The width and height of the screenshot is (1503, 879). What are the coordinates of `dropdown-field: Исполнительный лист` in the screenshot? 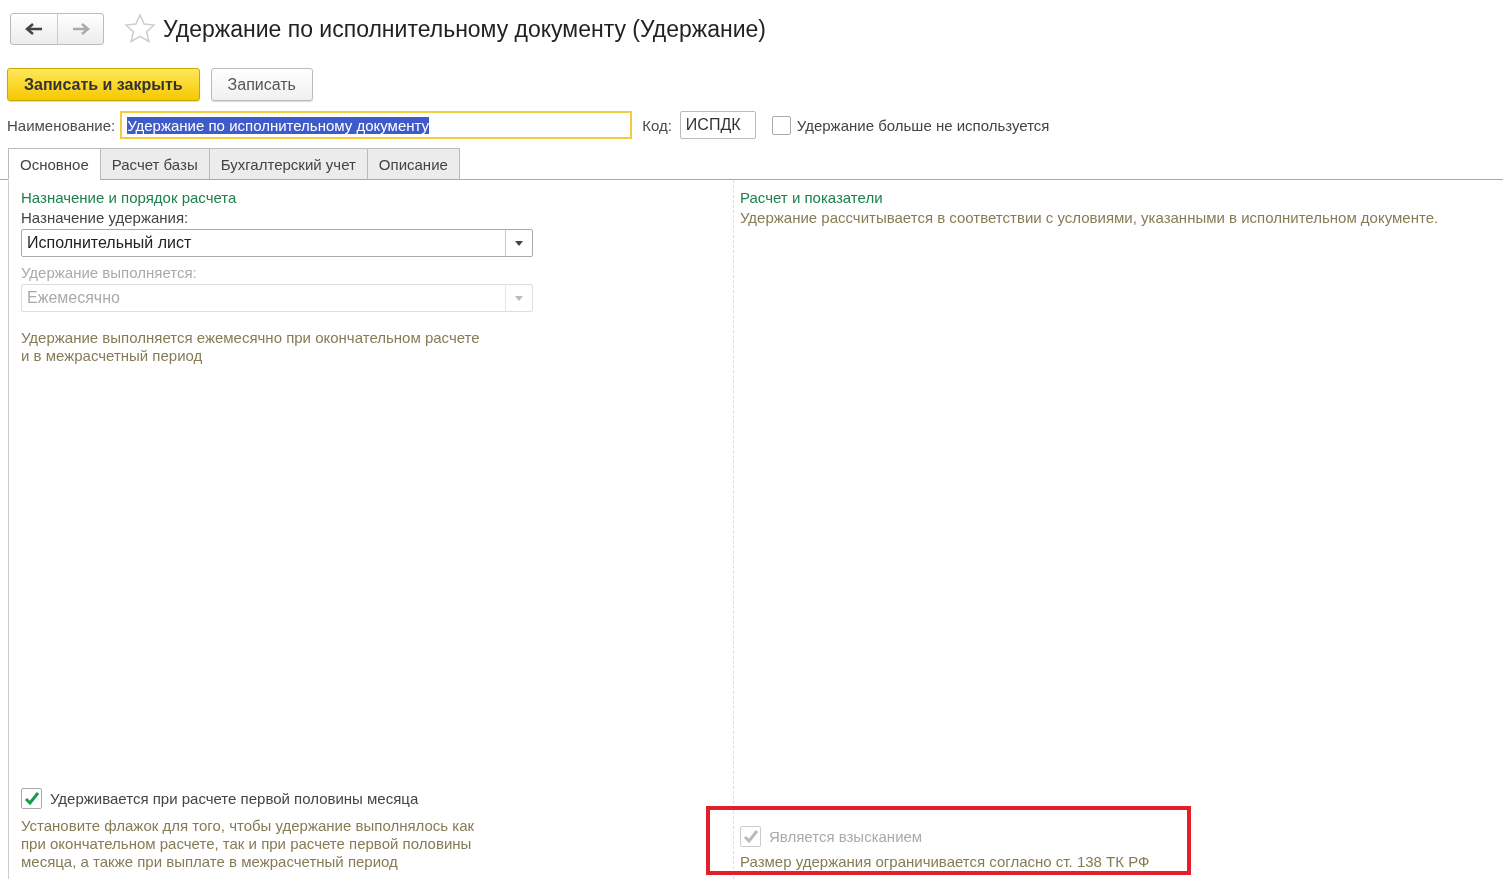 It's located at (277, 243).